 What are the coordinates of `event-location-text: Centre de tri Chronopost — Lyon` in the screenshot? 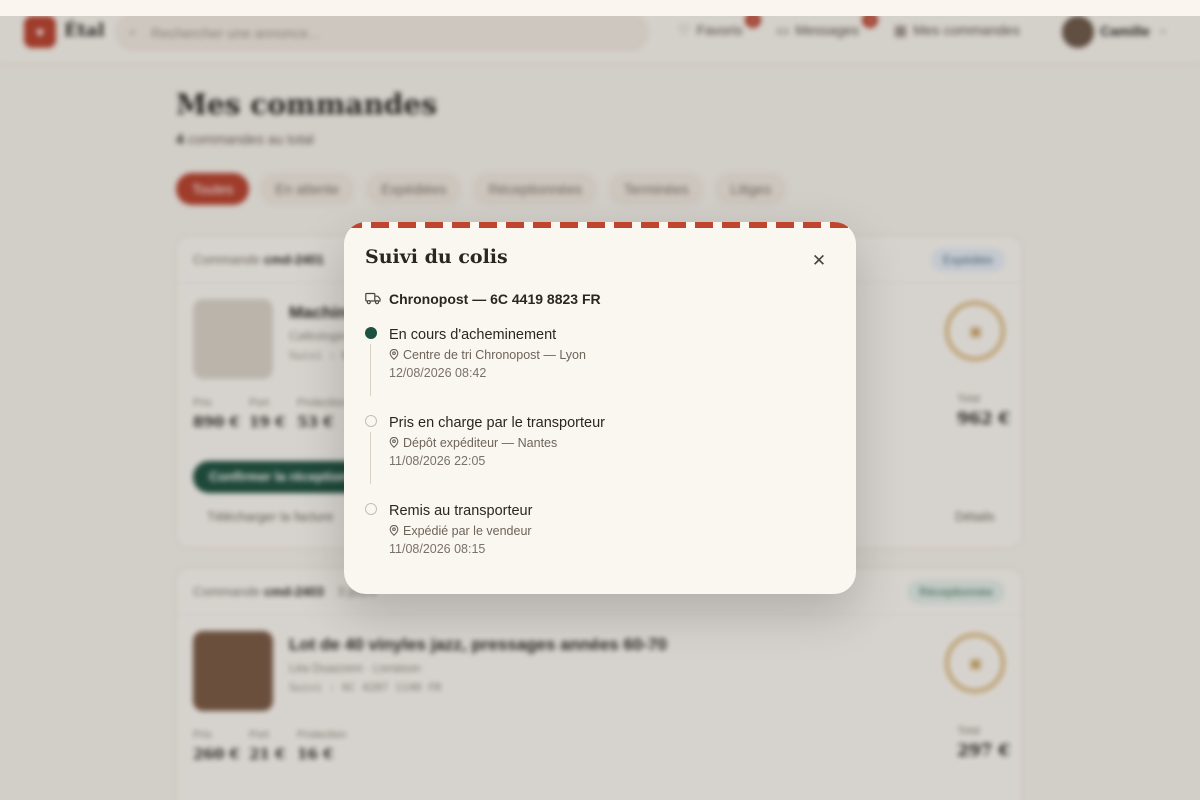 It's located at (494, 355).